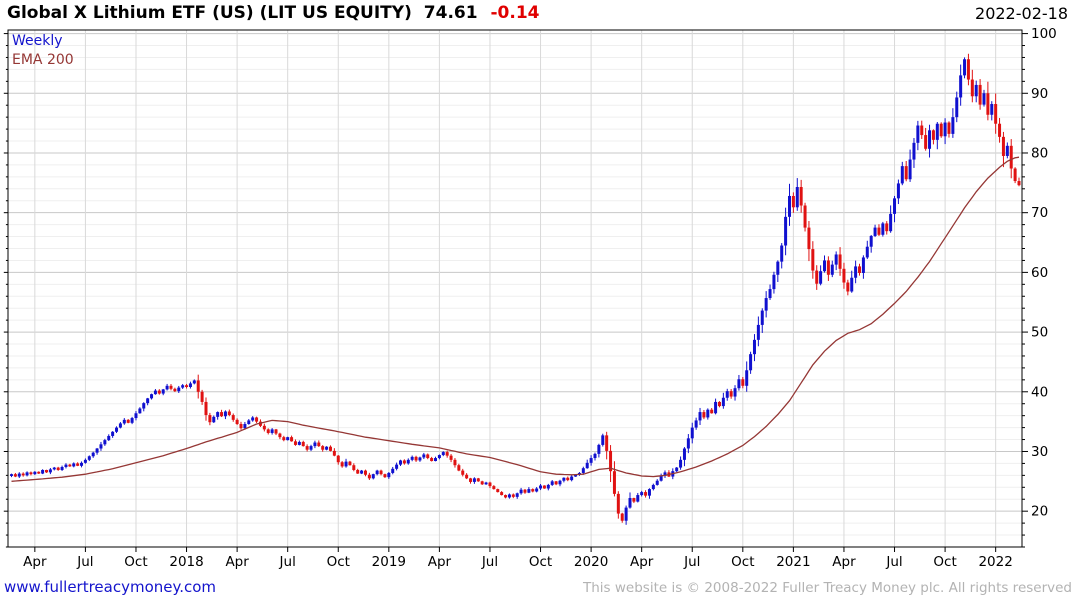  I want to click on website-link: www.fullertreacymoney.com, so click(110, 587).